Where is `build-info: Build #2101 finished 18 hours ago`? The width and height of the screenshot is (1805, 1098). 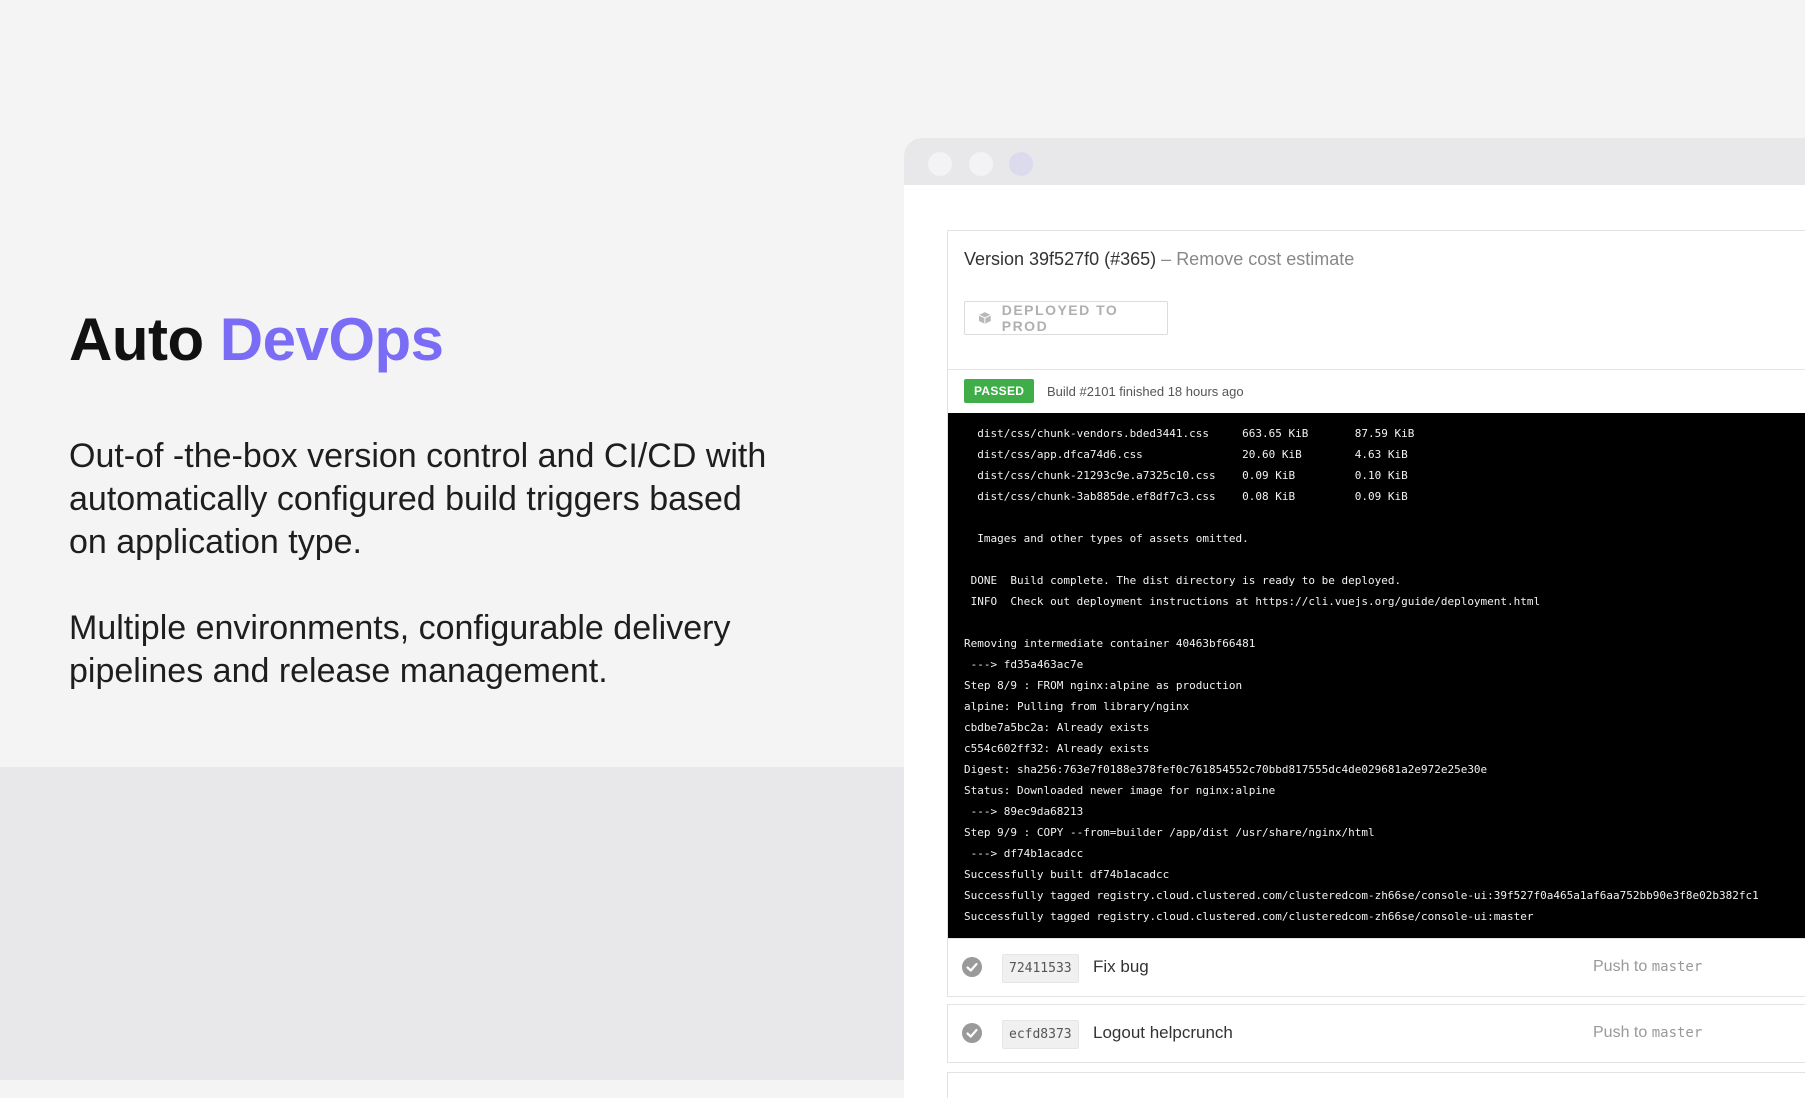 build-info: Build #2101 finished 18 hours ago is located at coordinates (1145, 391).